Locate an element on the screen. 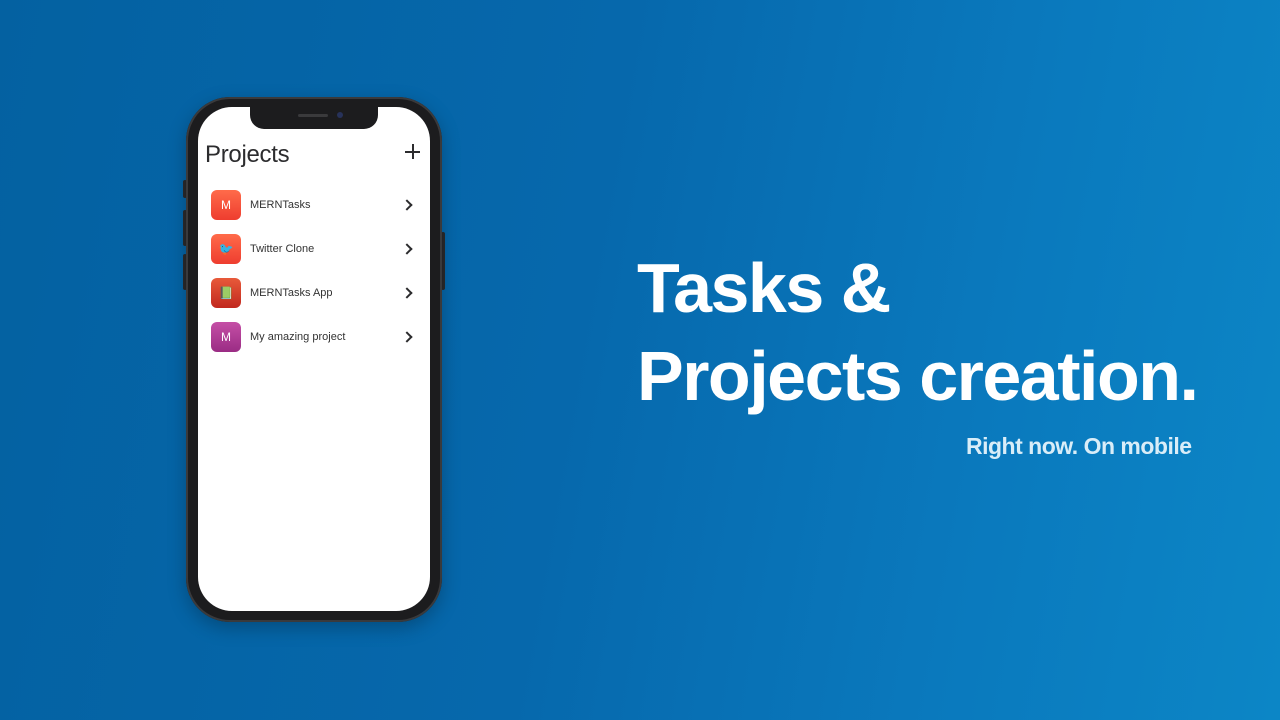 The image size is (1280, 720). phone-notch is located at coordinates (314, 118).